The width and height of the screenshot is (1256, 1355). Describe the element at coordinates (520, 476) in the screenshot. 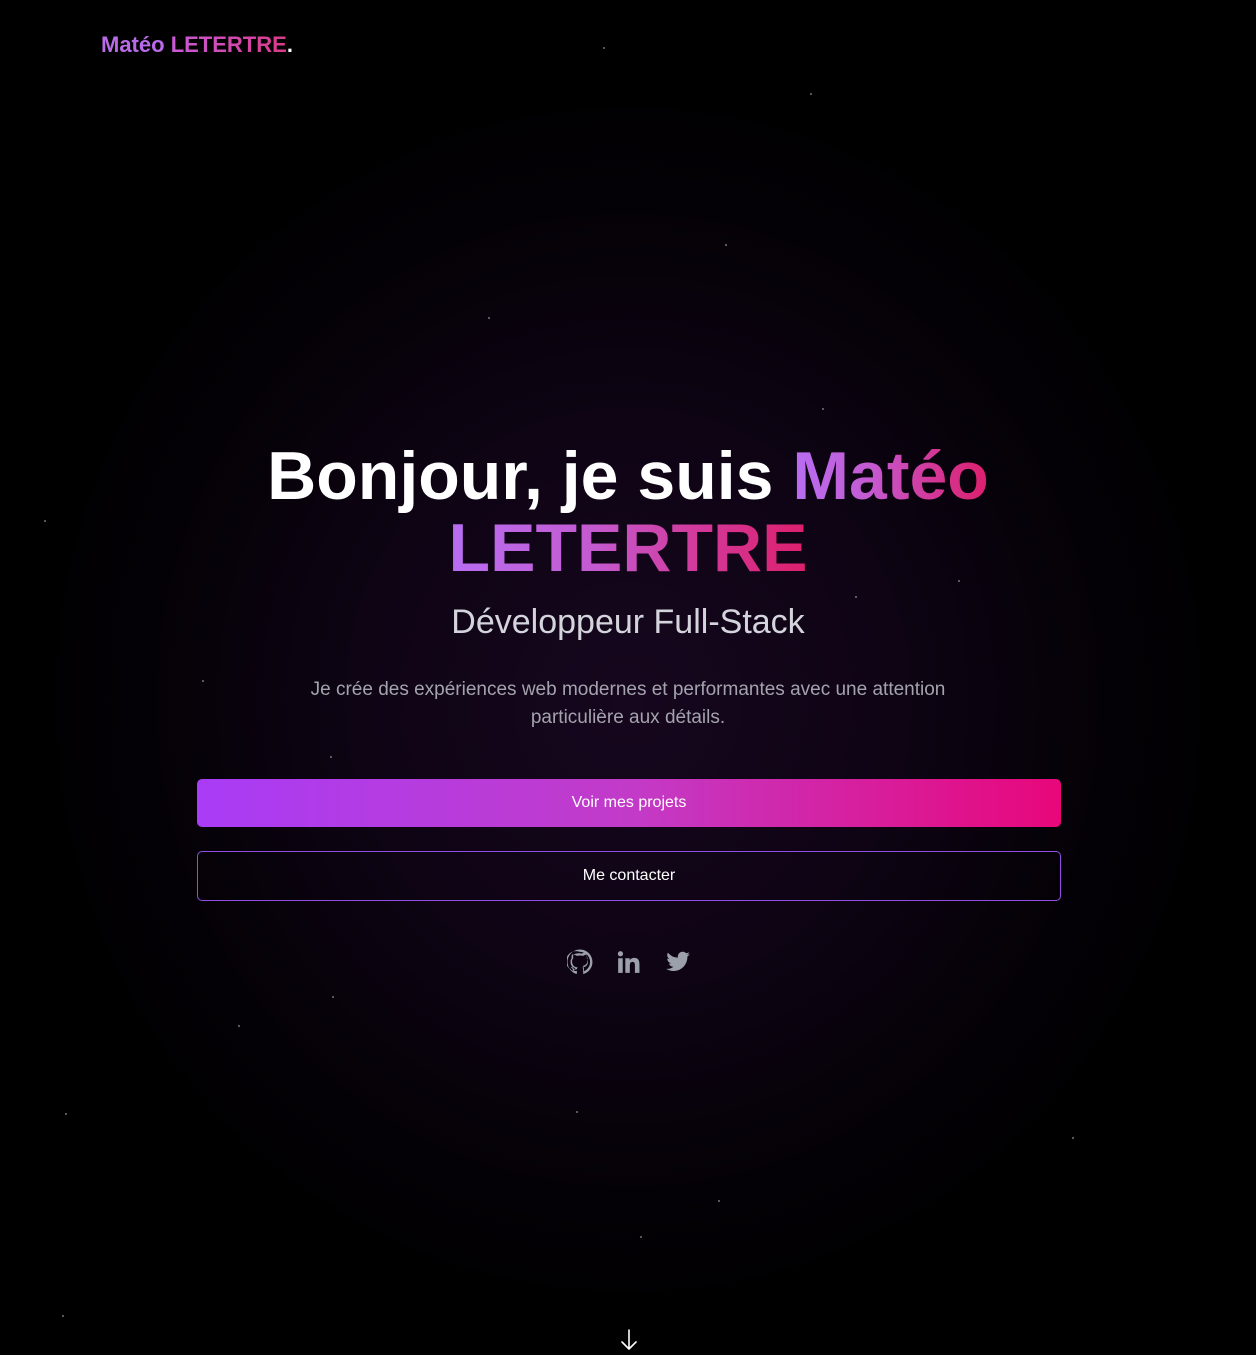

I see `hero-greeting: Bonjour, je suis` at that location.